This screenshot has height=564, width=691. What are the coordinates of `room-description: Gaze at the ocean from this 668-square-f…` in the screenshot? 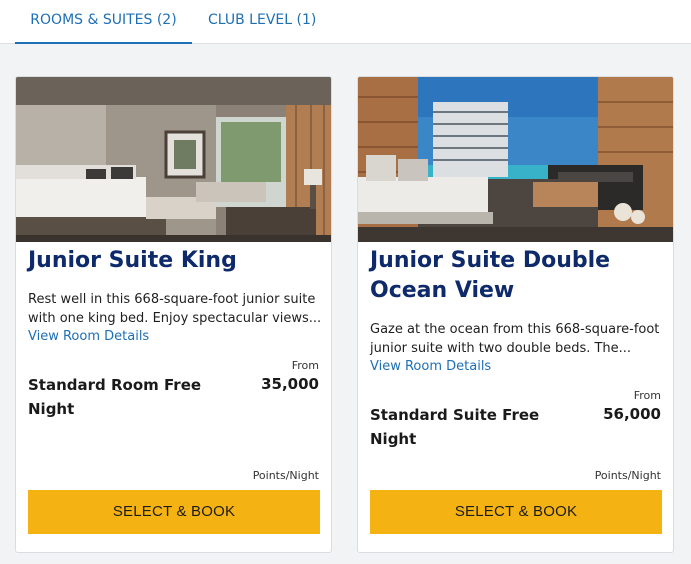 It's located at (515, 339).